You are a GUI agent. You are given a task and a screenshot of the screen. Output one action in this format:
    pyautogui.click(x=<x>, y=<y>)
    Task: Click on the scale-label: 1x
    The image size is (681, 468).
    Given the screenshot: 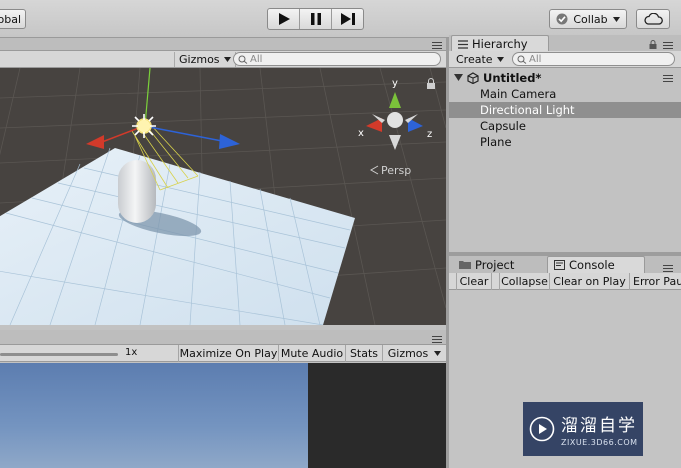 What is the action you would take?
    pyautogui.click(x=131, y=352)
    